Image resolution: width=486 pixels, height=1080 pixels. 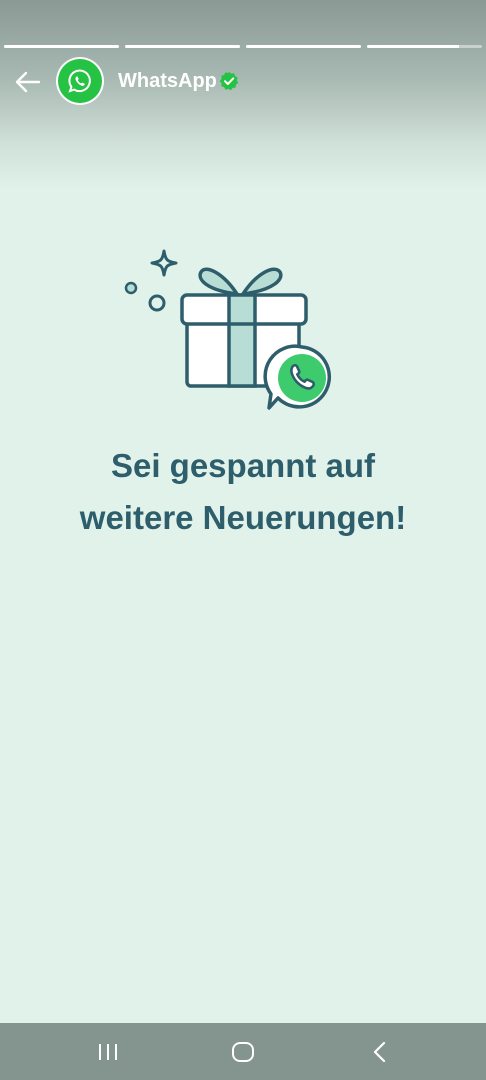 I want to click on home-button, so click(x=243, y=1052).